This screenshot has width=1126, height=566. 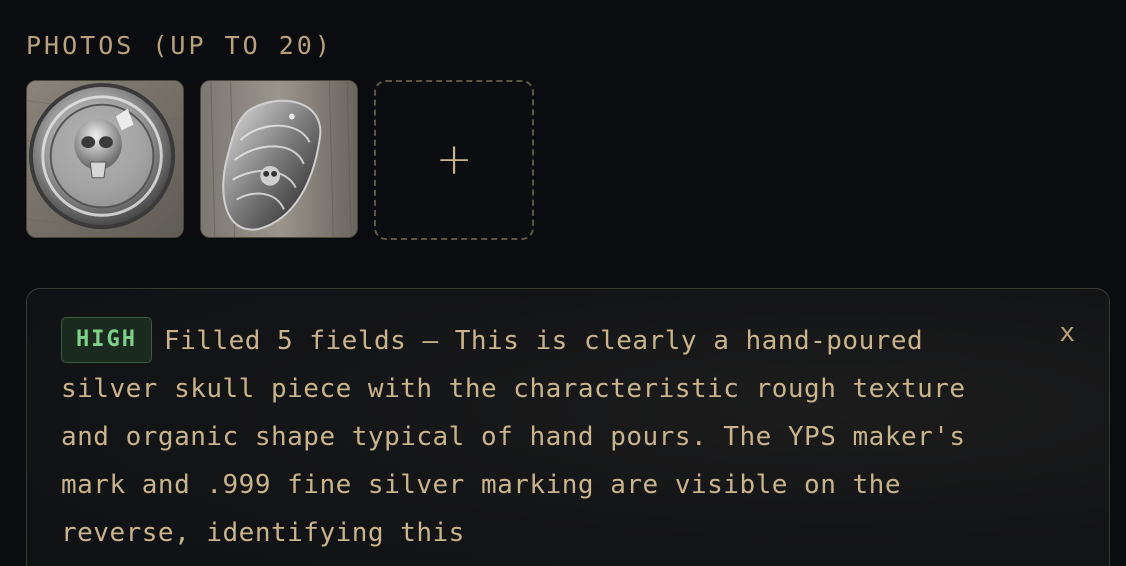 I want to click on add-photo-button: +, so click(x=454, y=160).